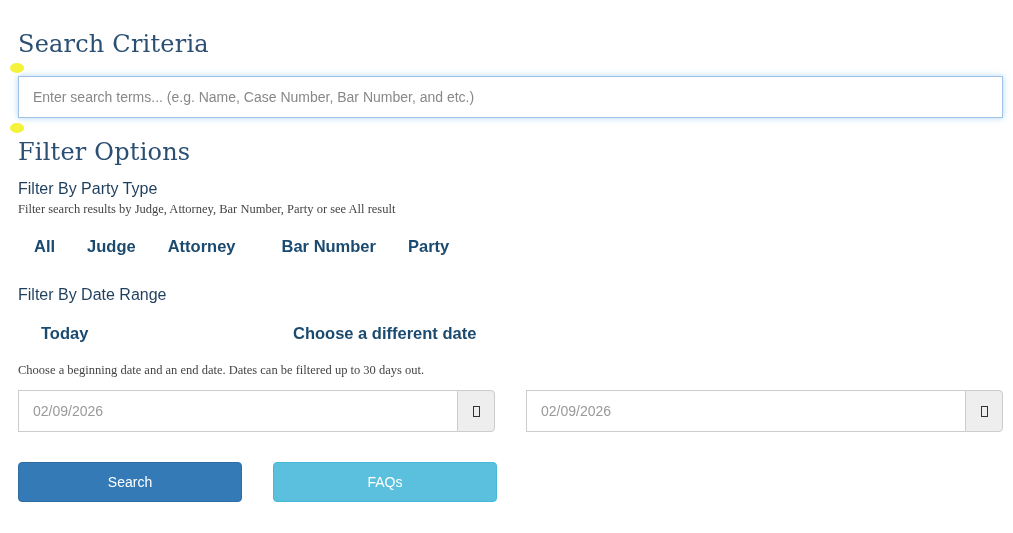 The height and width of the screenshot is (533, 1013). Describe the element at coordinates (93, 295) in the screenshot. I see `filter-label: Filter By Date Range` at that location.